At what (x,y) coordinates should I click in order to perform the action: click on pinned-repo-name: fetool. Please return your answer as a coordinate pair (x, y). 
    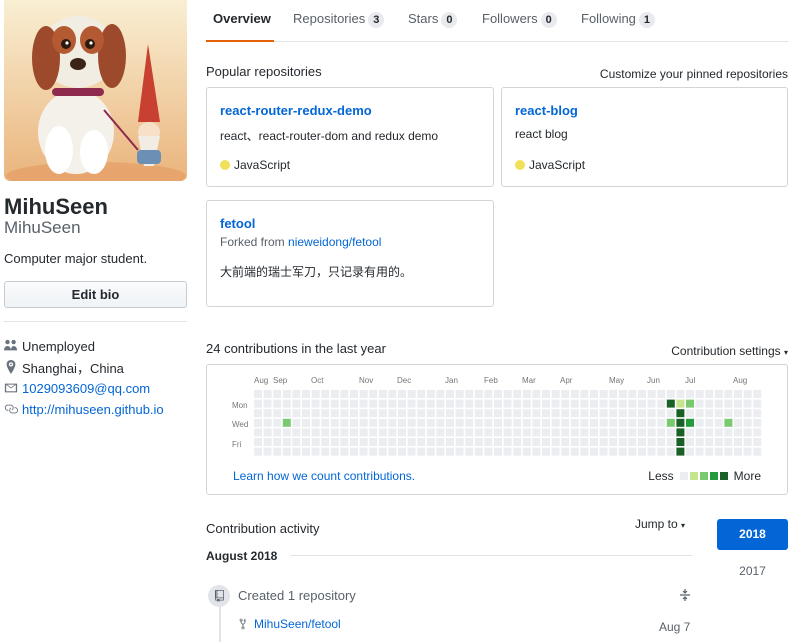
    Looking at the image, I should click on (237, 223).